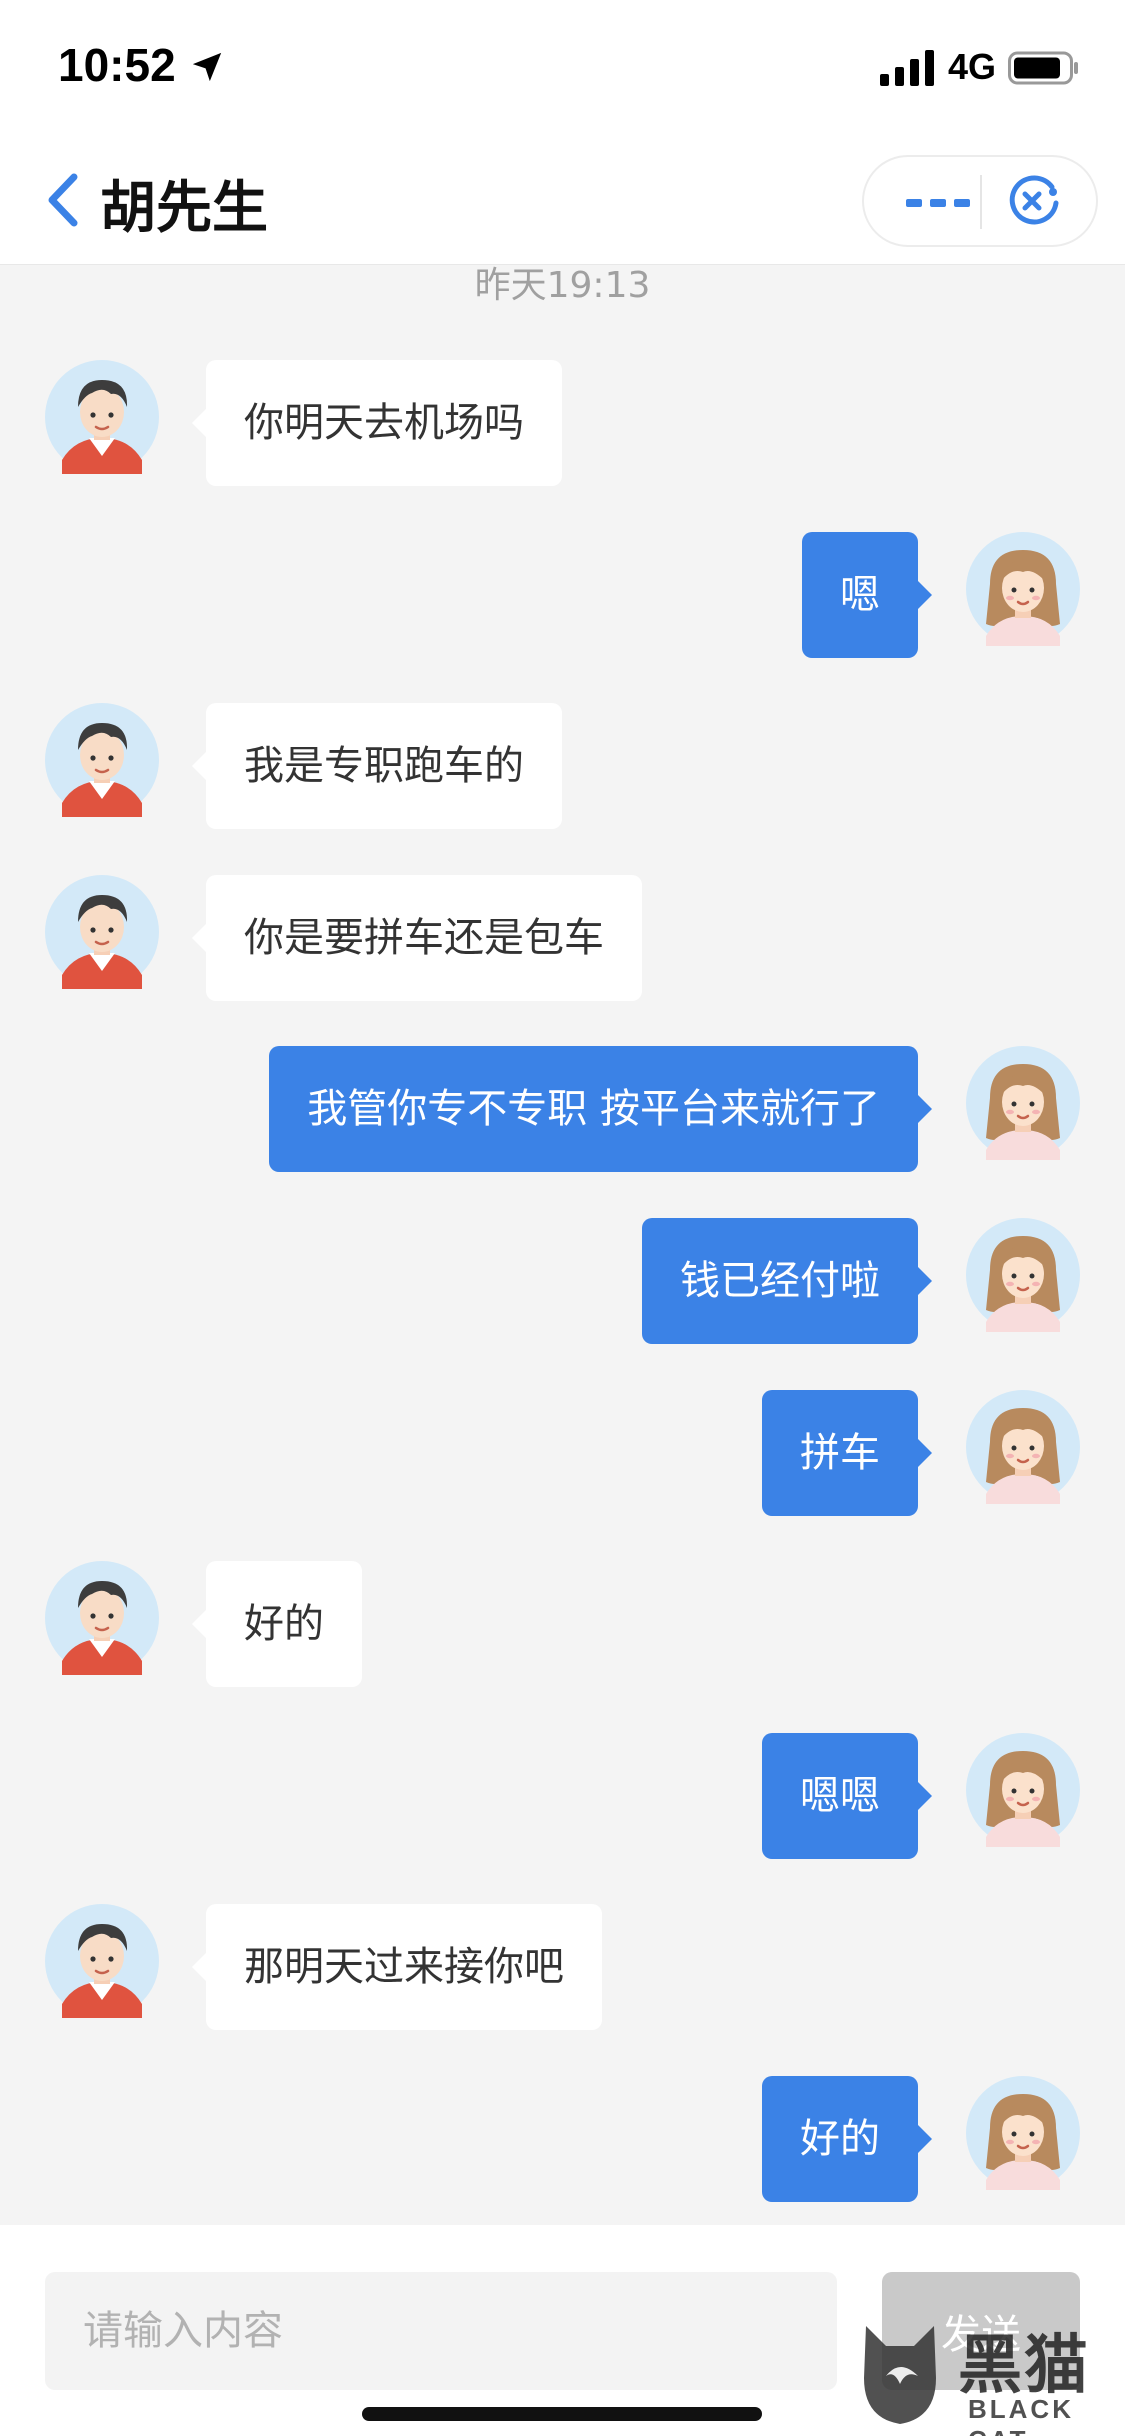 The height and width of the screenshot is (2436, 1125). I want to click on capsule-divider, so click(981, 202).